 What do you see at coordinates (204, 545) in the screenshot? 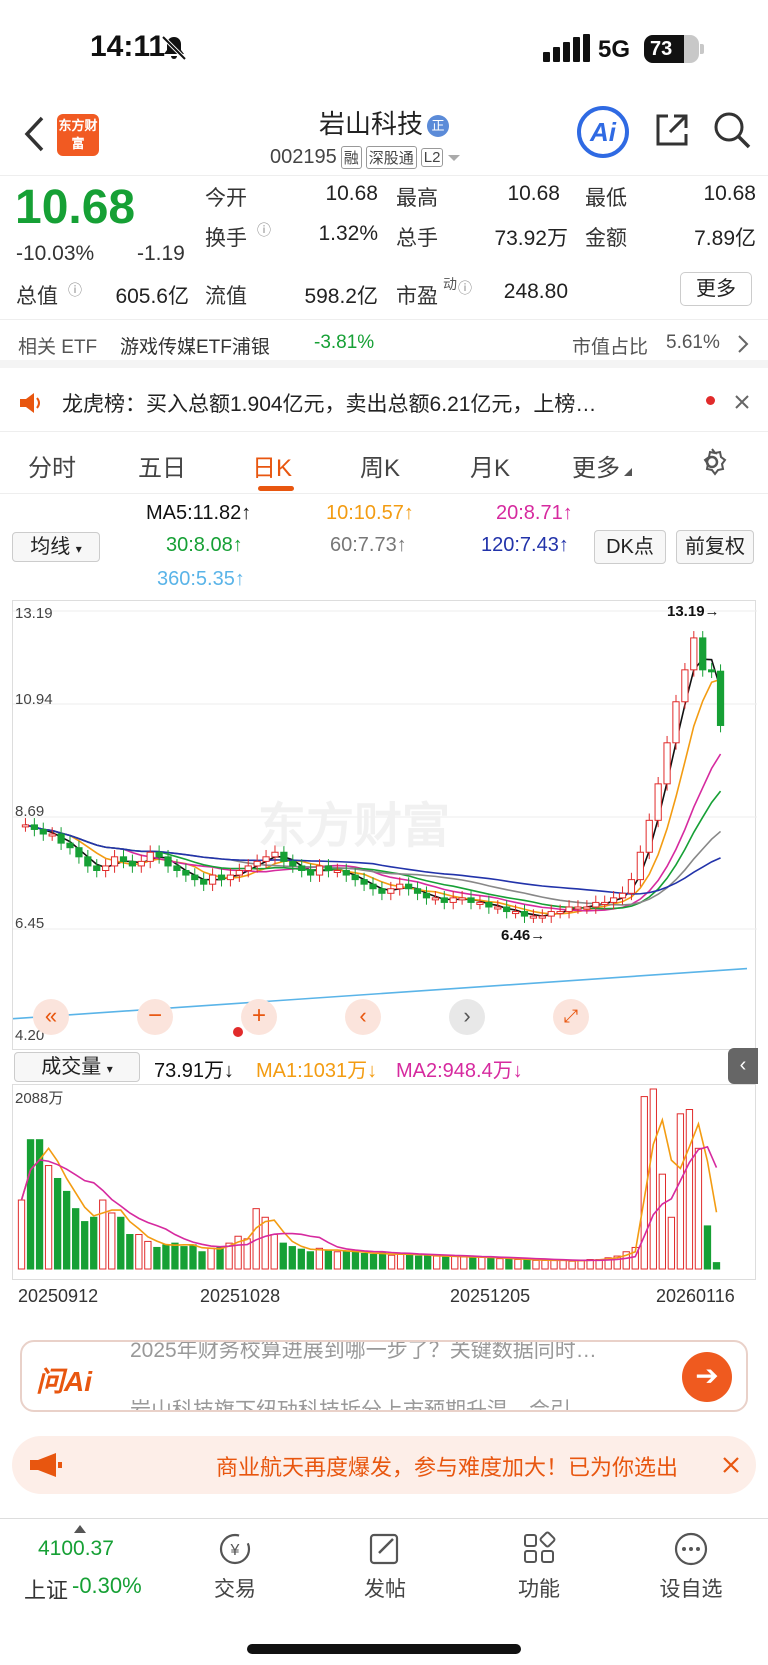
I see `ma30-legend: 30:8.08↑` at bounding box center [204, 545].